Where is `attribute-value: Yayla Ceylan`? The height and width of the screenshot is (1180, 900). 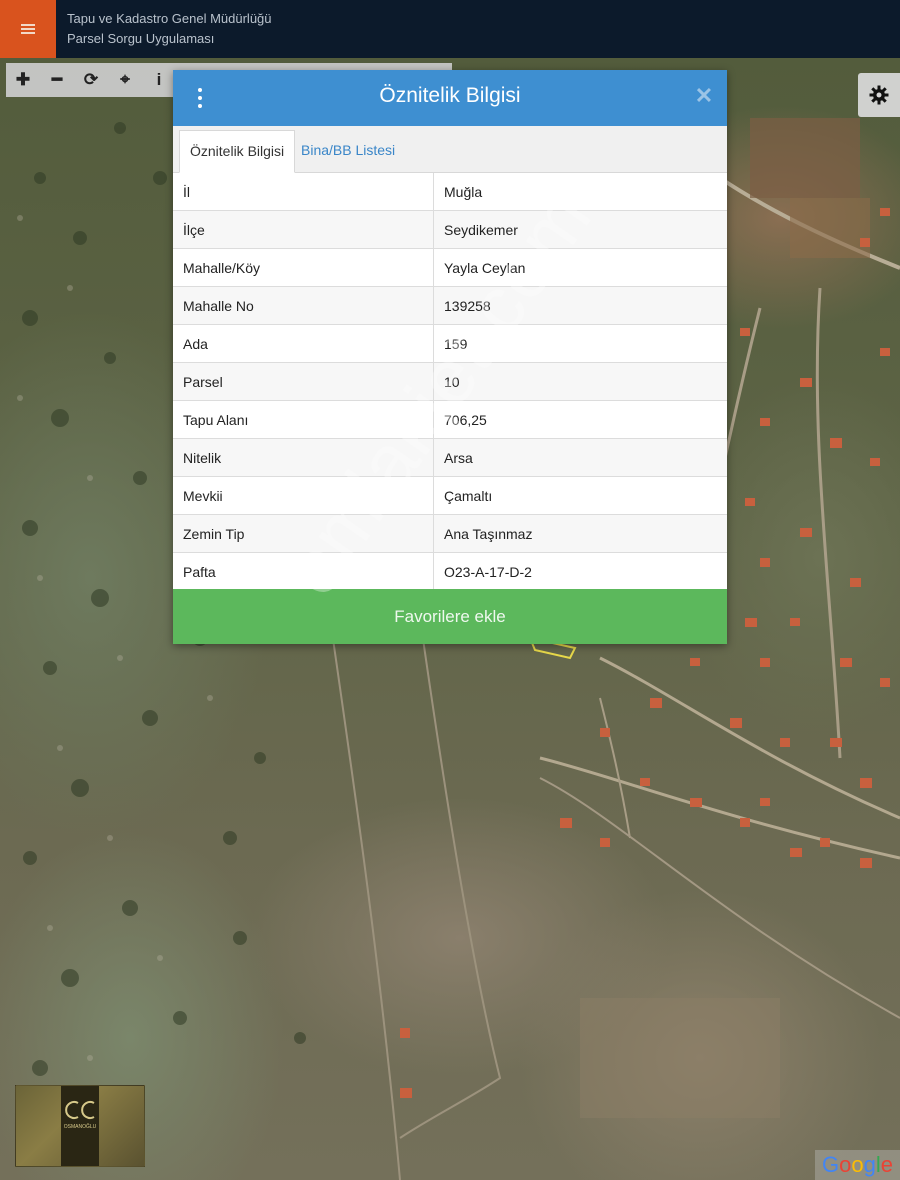
attribute-value: Yayla Ceylan is located at coordinates (580, 267).